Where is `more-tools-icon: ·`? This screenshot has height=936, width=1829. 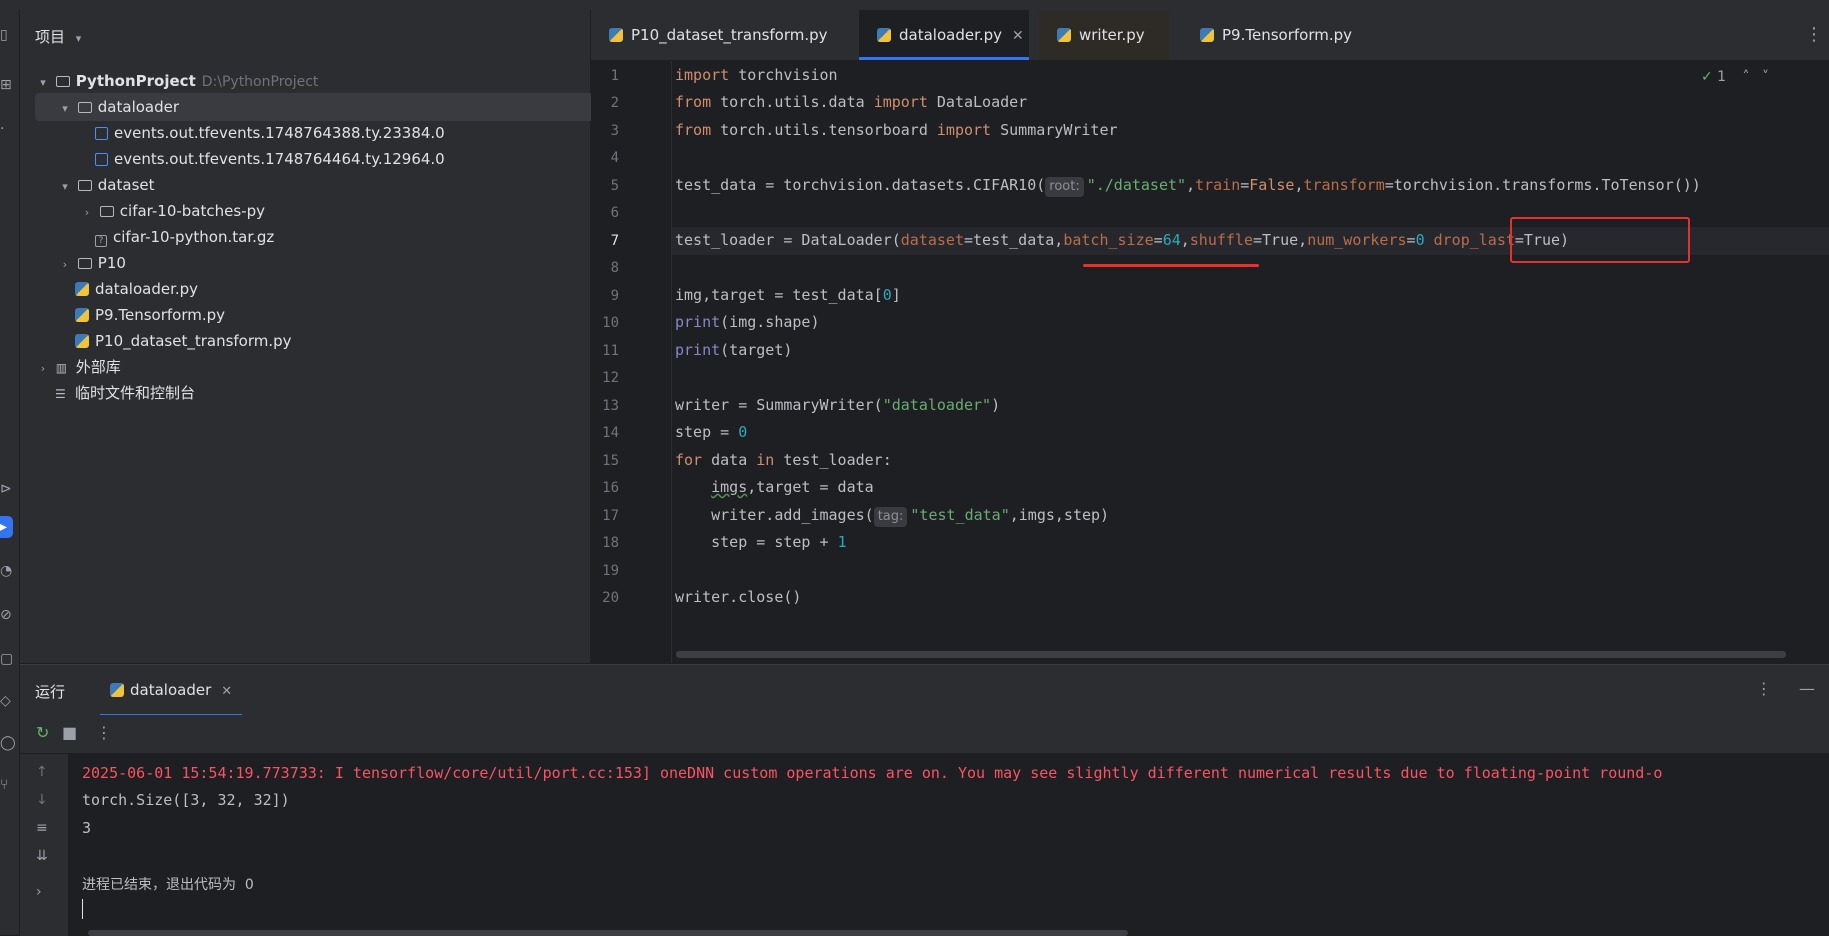
more-tools-icon: · is located at coordinates (9, 129).